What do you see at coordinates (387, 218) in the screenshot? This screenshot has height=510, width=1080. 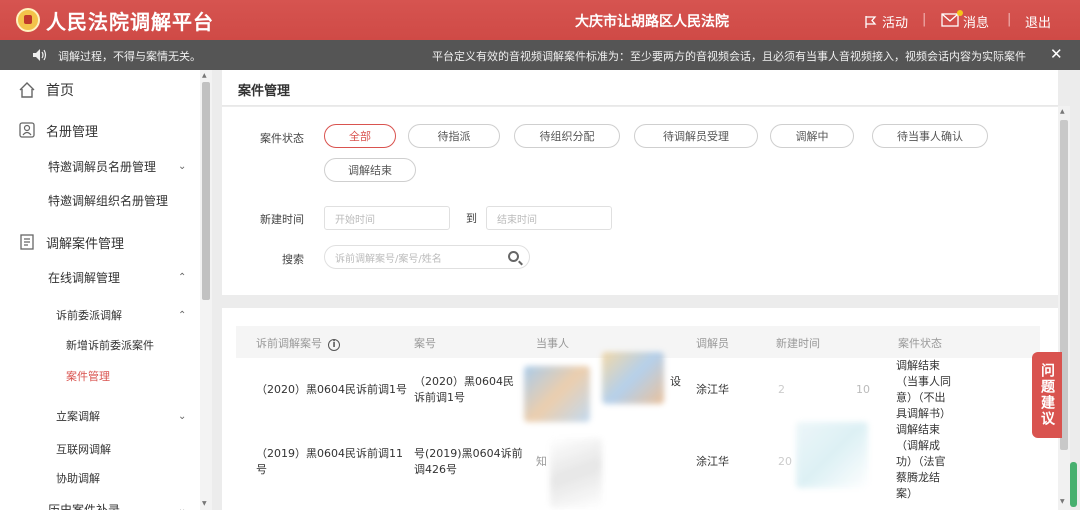 I see `start-time-input: 开始时间` at bounding box center [387, 218].